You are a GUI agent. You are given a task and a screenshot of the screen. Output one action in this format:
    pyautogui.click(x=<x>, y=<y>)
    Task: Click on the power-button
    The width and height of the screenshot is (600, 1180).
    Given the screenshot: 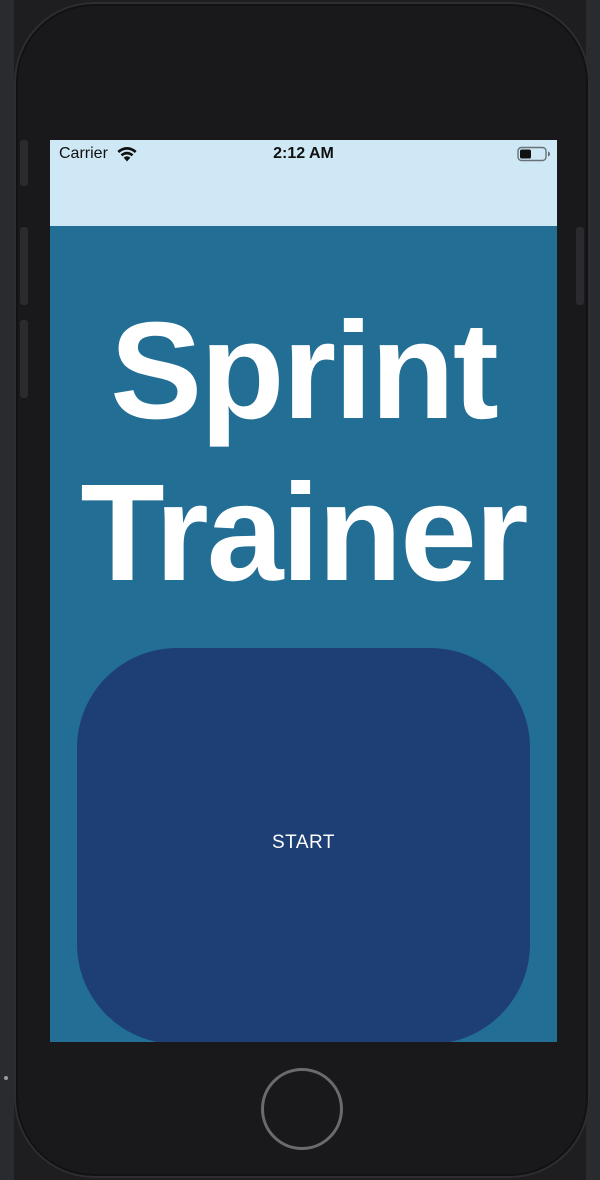 What is the action you would take?
    pyautogui.click(x=580, y=266)
    